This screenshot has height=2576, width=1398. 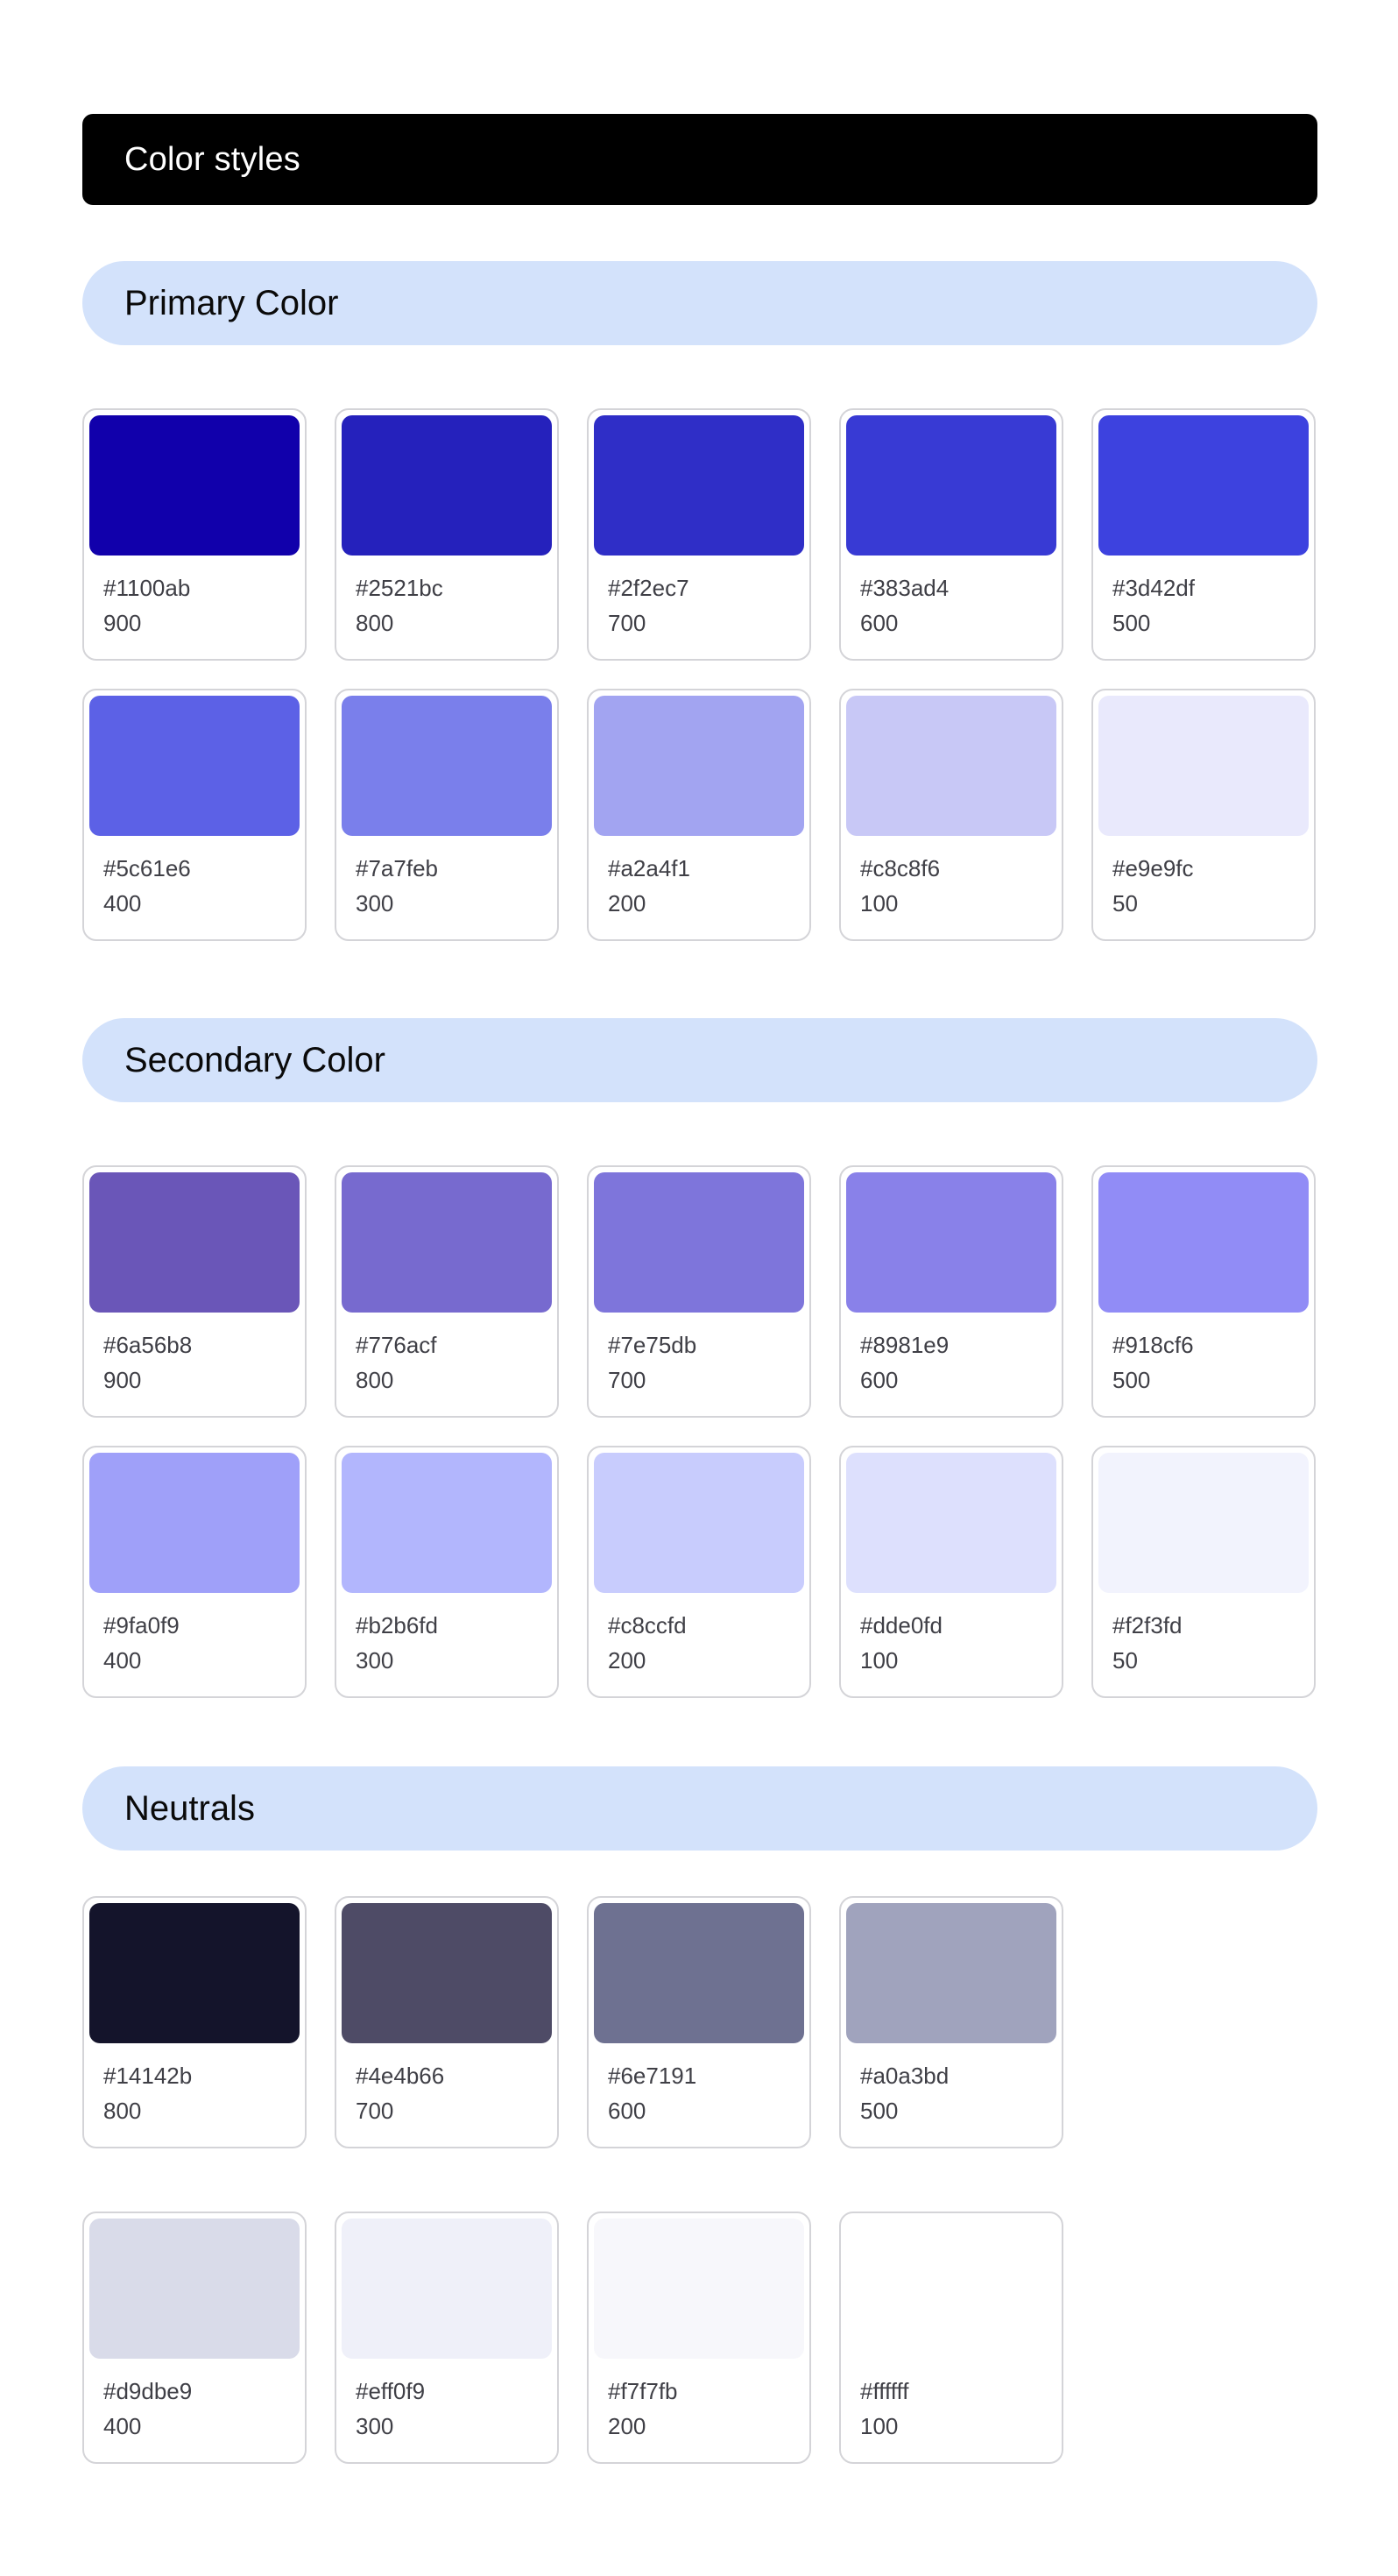 What do you see at coordinates (905, 2076) in the screenshot?
I see `hex-value: #a0a3bd` at bounding box center [905, 2076].